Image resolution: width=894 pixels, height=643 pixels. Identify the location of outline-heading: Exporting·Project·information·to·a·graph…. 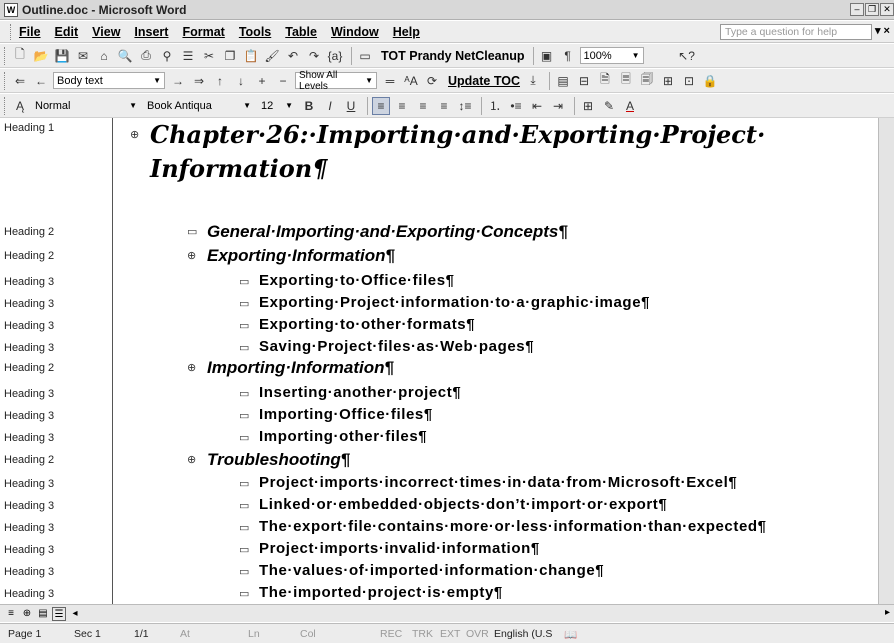
(454, 302).